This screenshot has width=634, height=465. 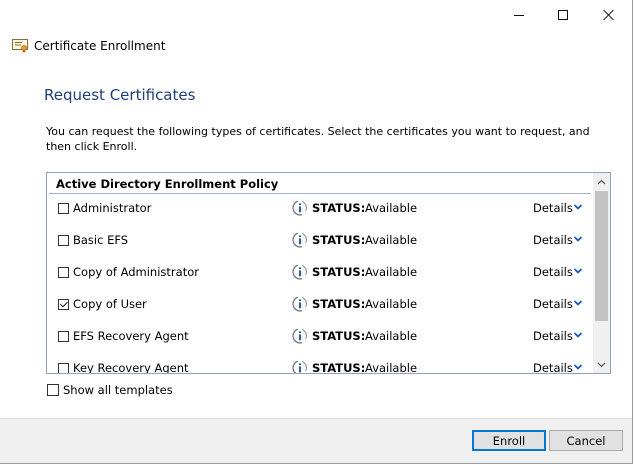 I want to click on minimize-button, so click(x=519, y=15).